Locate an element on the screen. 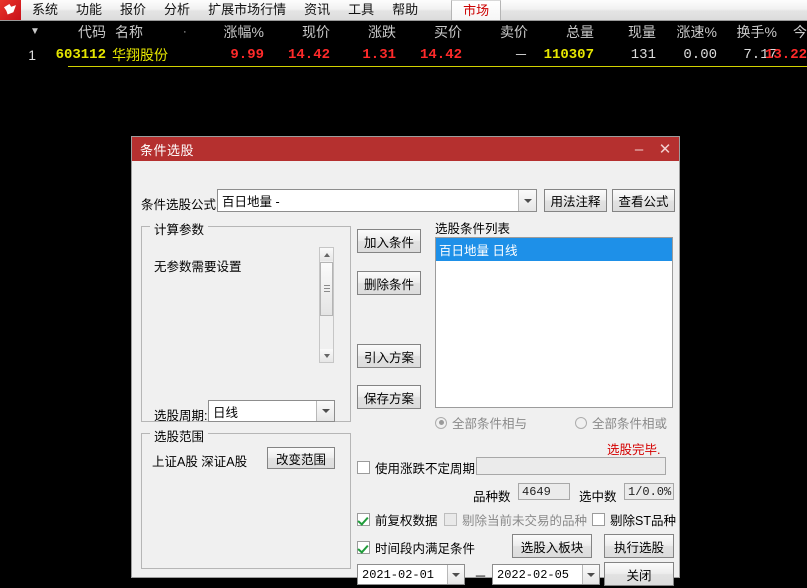 This screenshot has height=588, width=807. updown-cycle-field is located at coordinates (571, 466).